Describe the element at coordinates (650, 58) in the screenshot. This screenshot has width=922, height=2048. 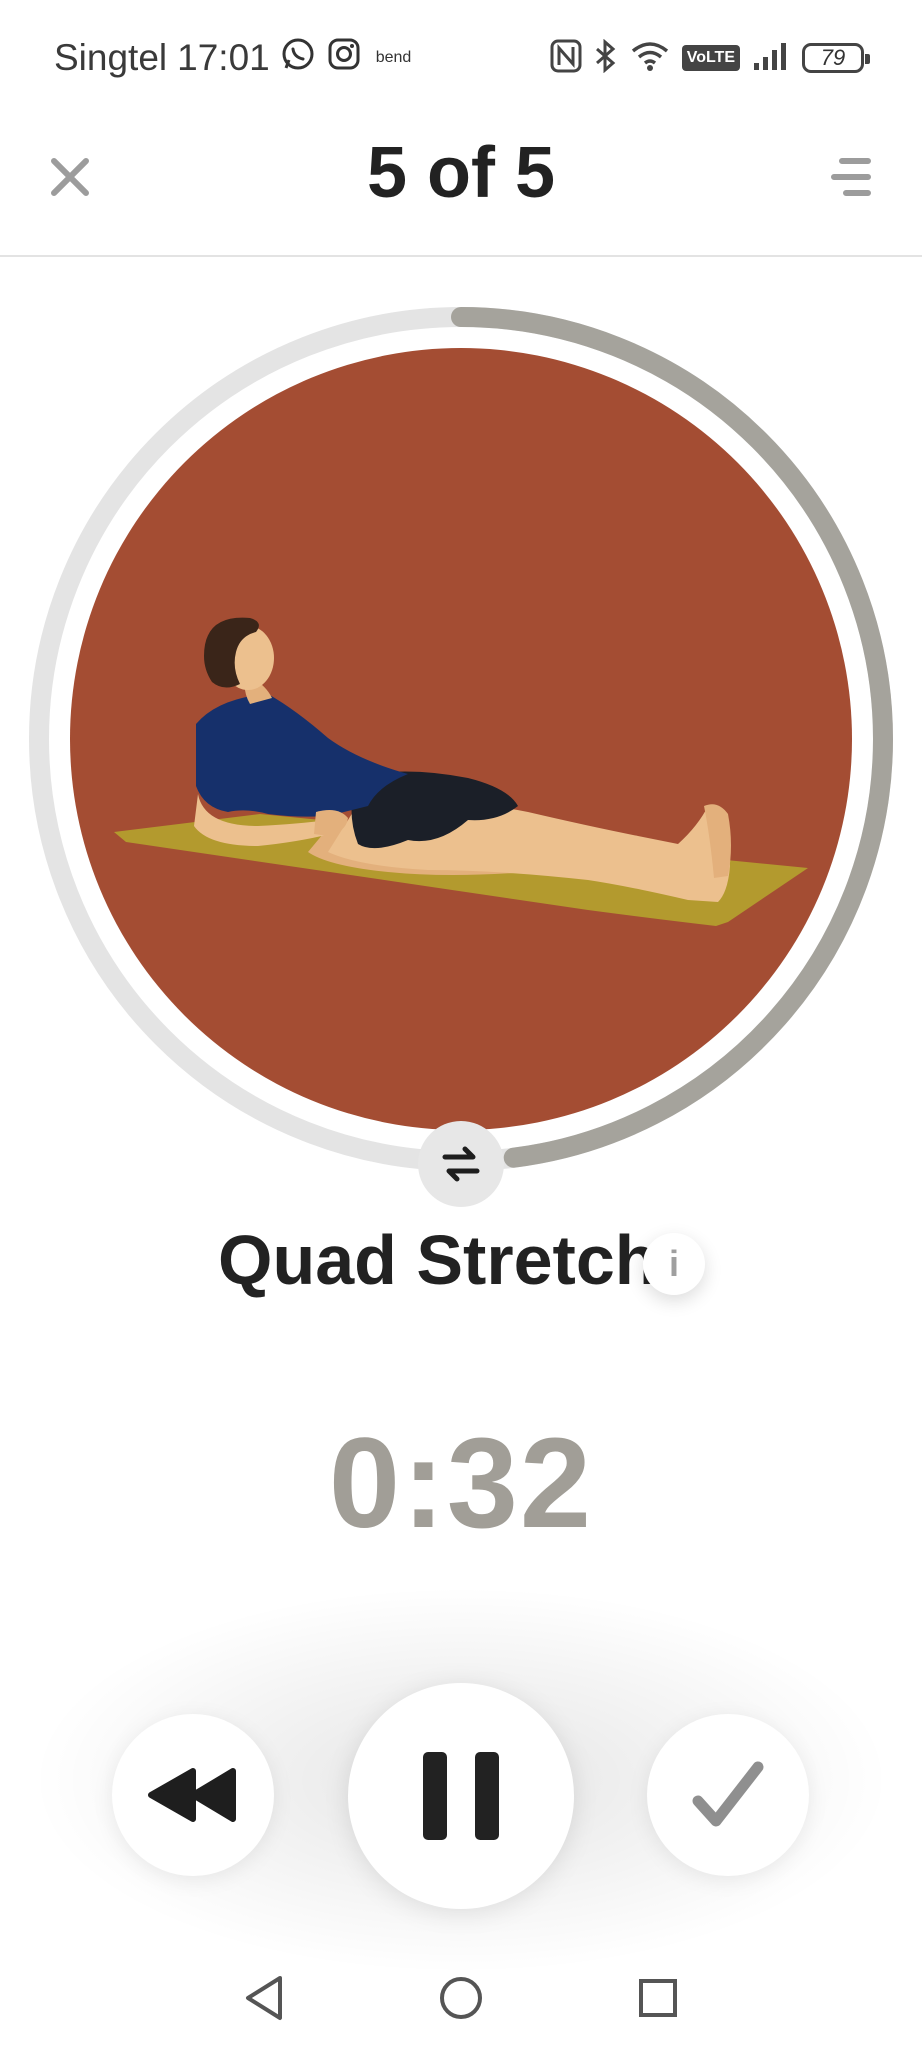
I see `wifi-icon` at that location.